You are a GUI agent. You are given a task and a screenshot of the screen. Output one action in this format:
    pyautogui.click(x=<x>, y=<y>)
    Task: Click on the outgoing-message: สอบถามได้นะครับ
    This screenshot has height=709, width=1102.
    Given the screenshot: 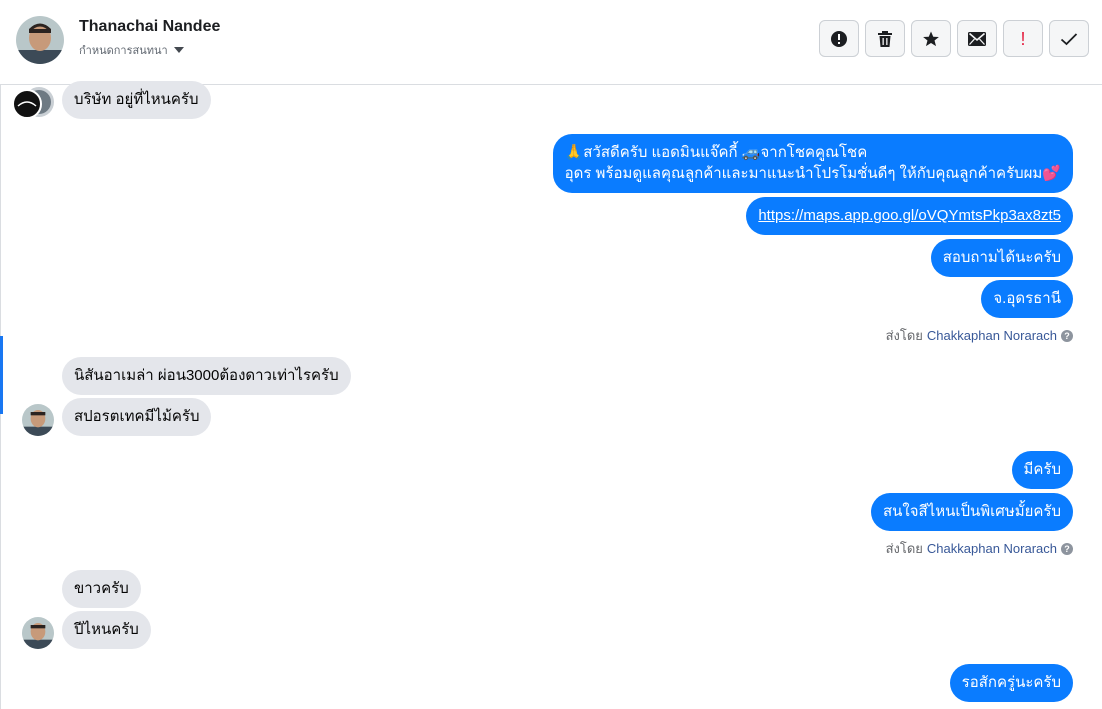 What is the action you would take?
    pyautogui.click(x=1001, y=258)
    